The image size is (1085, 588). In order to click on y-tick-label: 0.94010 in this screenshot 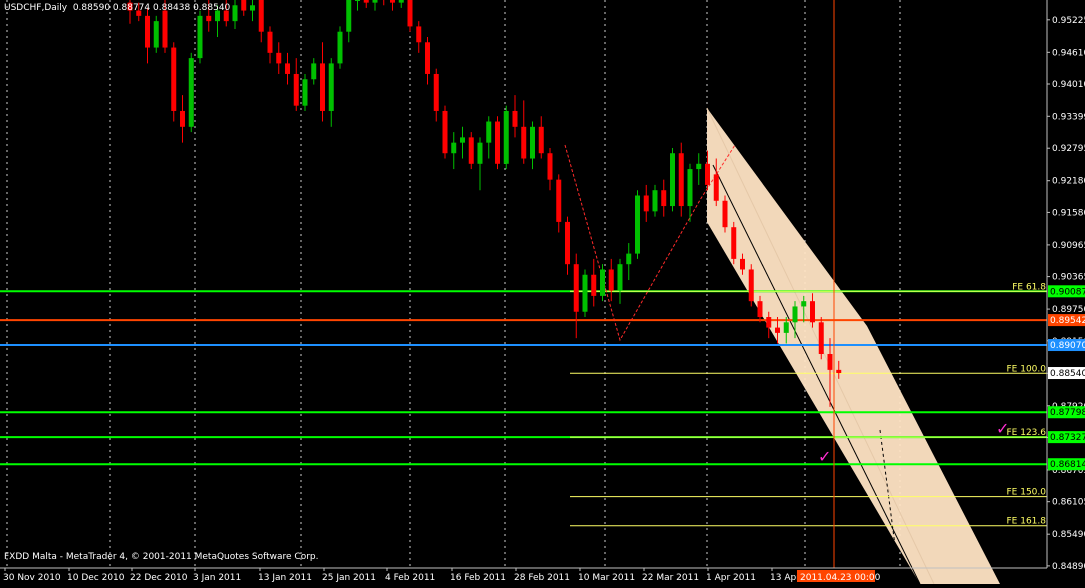, I will do `click(1068, 85)`.